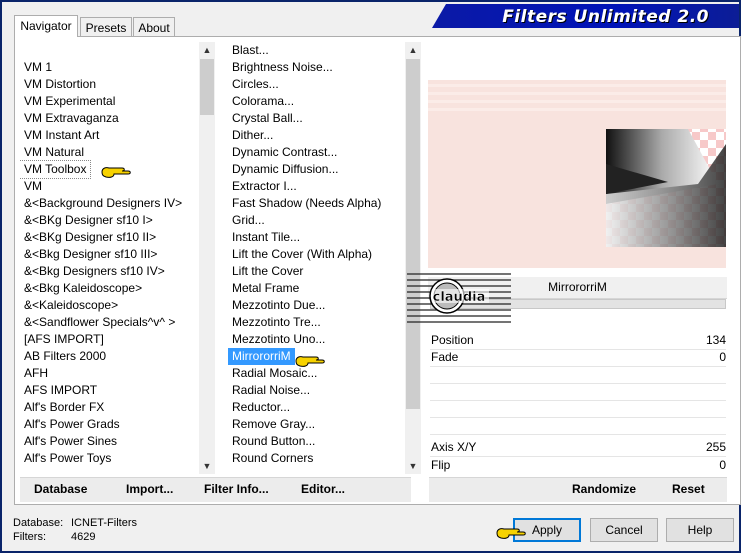 The image size is (741, 553). Describe the element at coordinates (29, 537) in the screenshot. I see `filters-count-label: Filters:` at that location.